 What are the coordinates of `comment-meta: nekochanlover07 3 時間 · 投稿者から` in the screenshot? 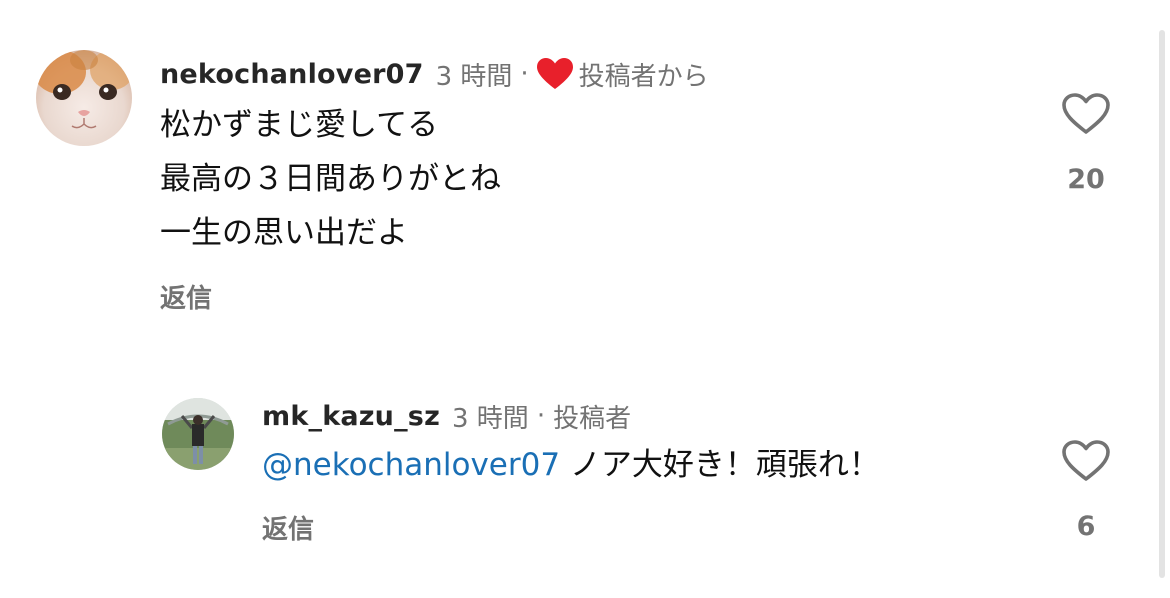 It's located at (434, 74).